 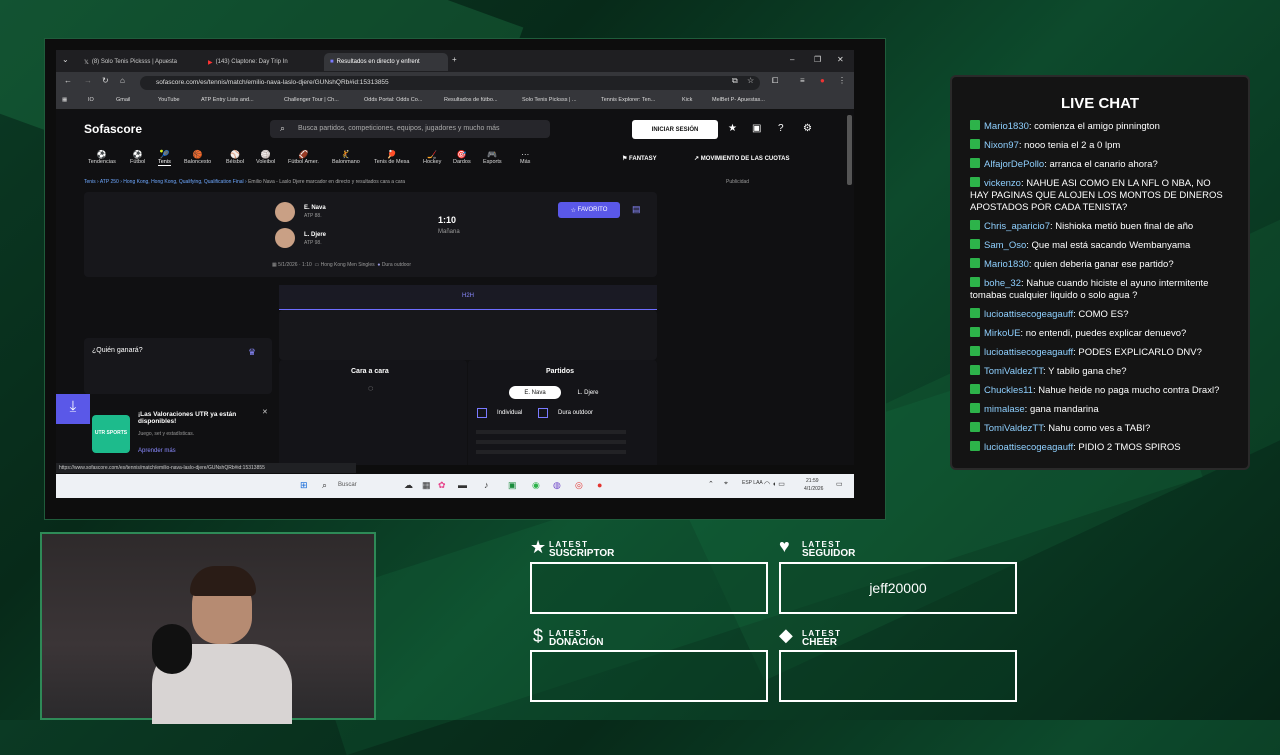 What do you see at coordinates (304, 485) in the screenshot?
I see `windows-start-icon: ⊞` at bounding box center [304, 485].